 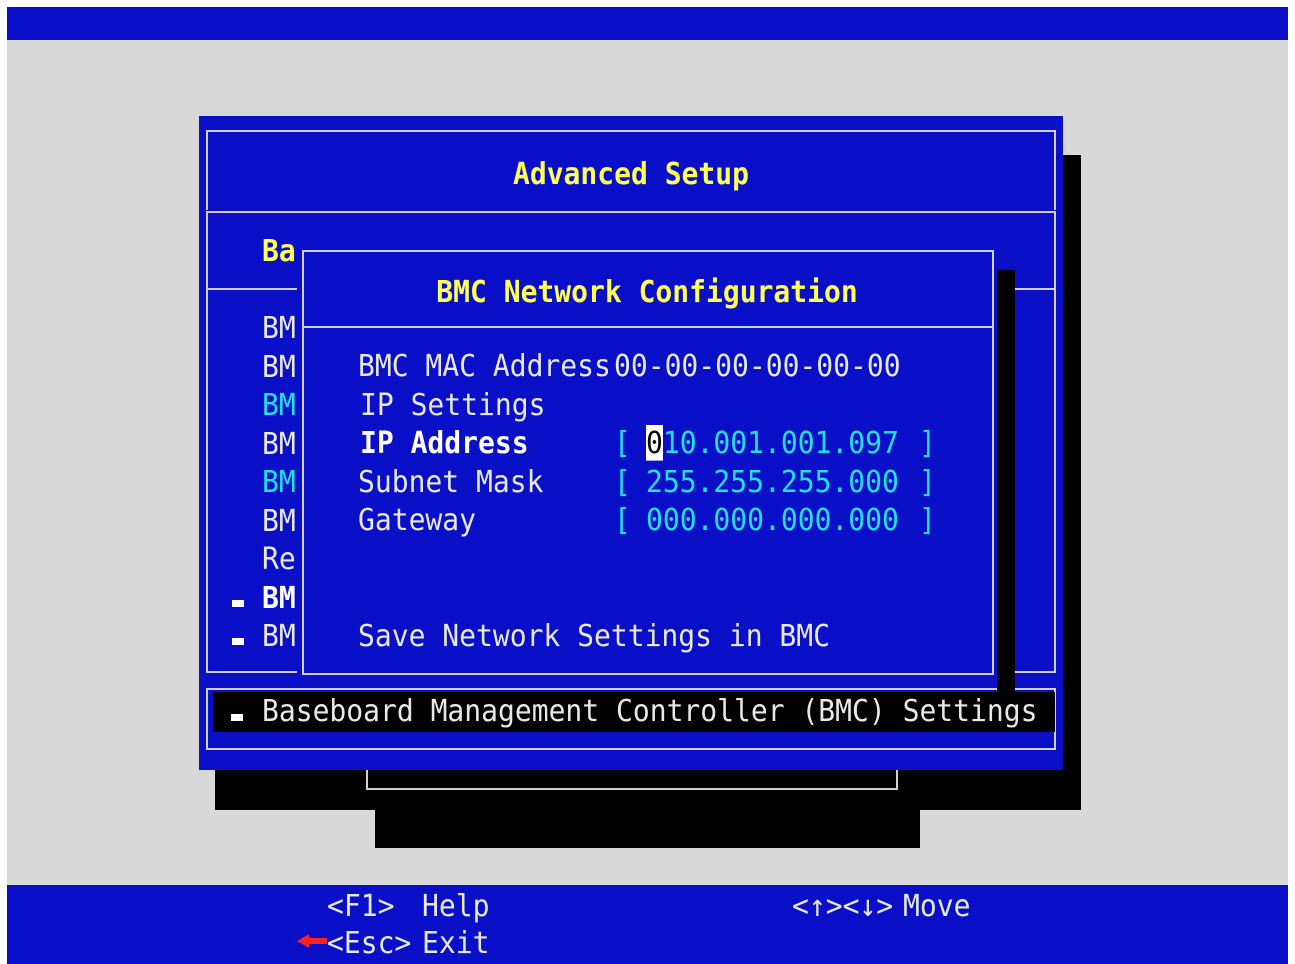 I want to click on dialog-divider, so click(x=648, y=327).